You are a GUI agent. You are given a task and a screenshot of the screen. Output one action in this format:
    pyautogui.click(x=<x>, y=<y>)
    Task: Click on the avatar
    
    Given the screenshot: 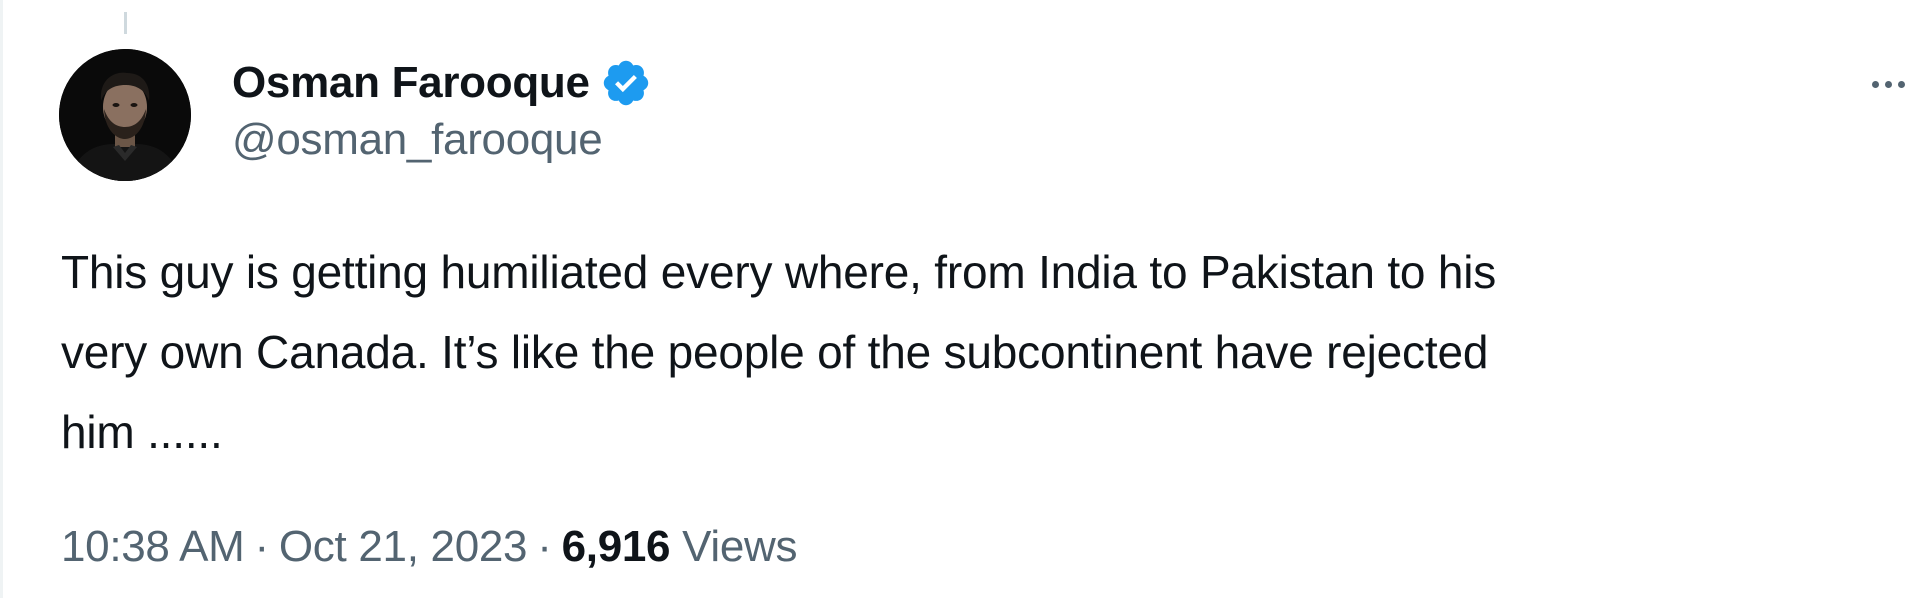 What is the action you would take?
    pyautogui.click(x=125, y=115)
    